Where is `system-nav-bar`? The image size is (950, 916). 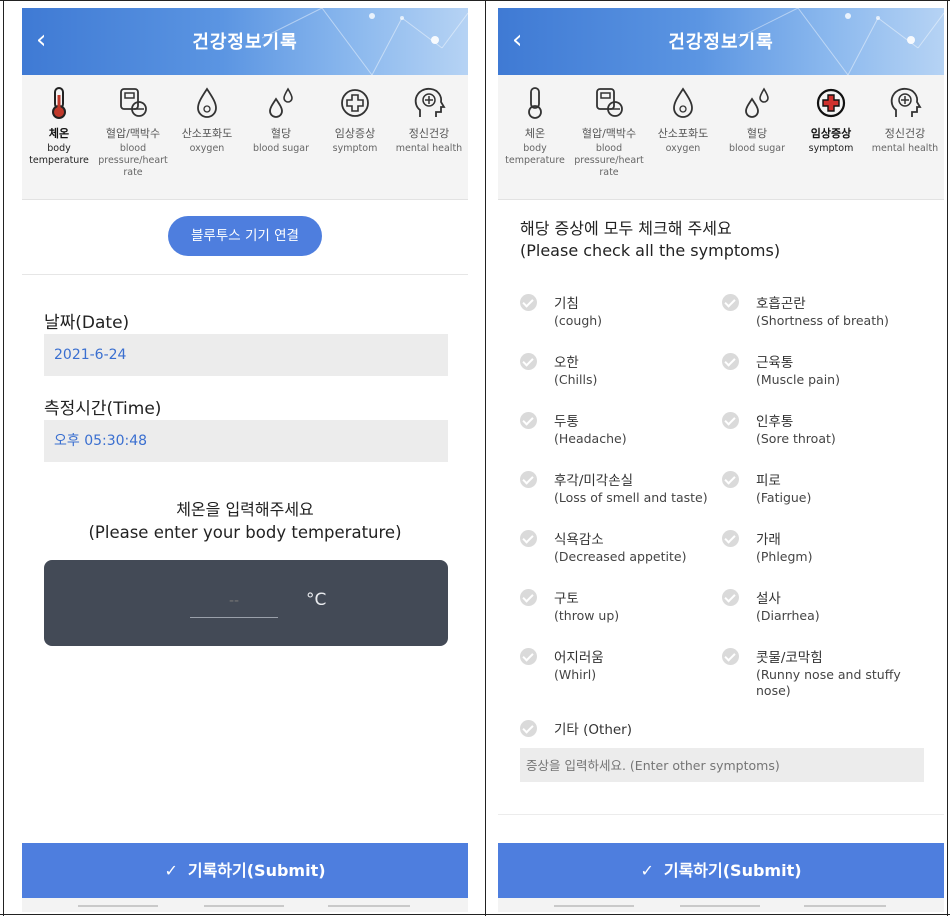
system-nav-bar is located at coordinates (245, 905).